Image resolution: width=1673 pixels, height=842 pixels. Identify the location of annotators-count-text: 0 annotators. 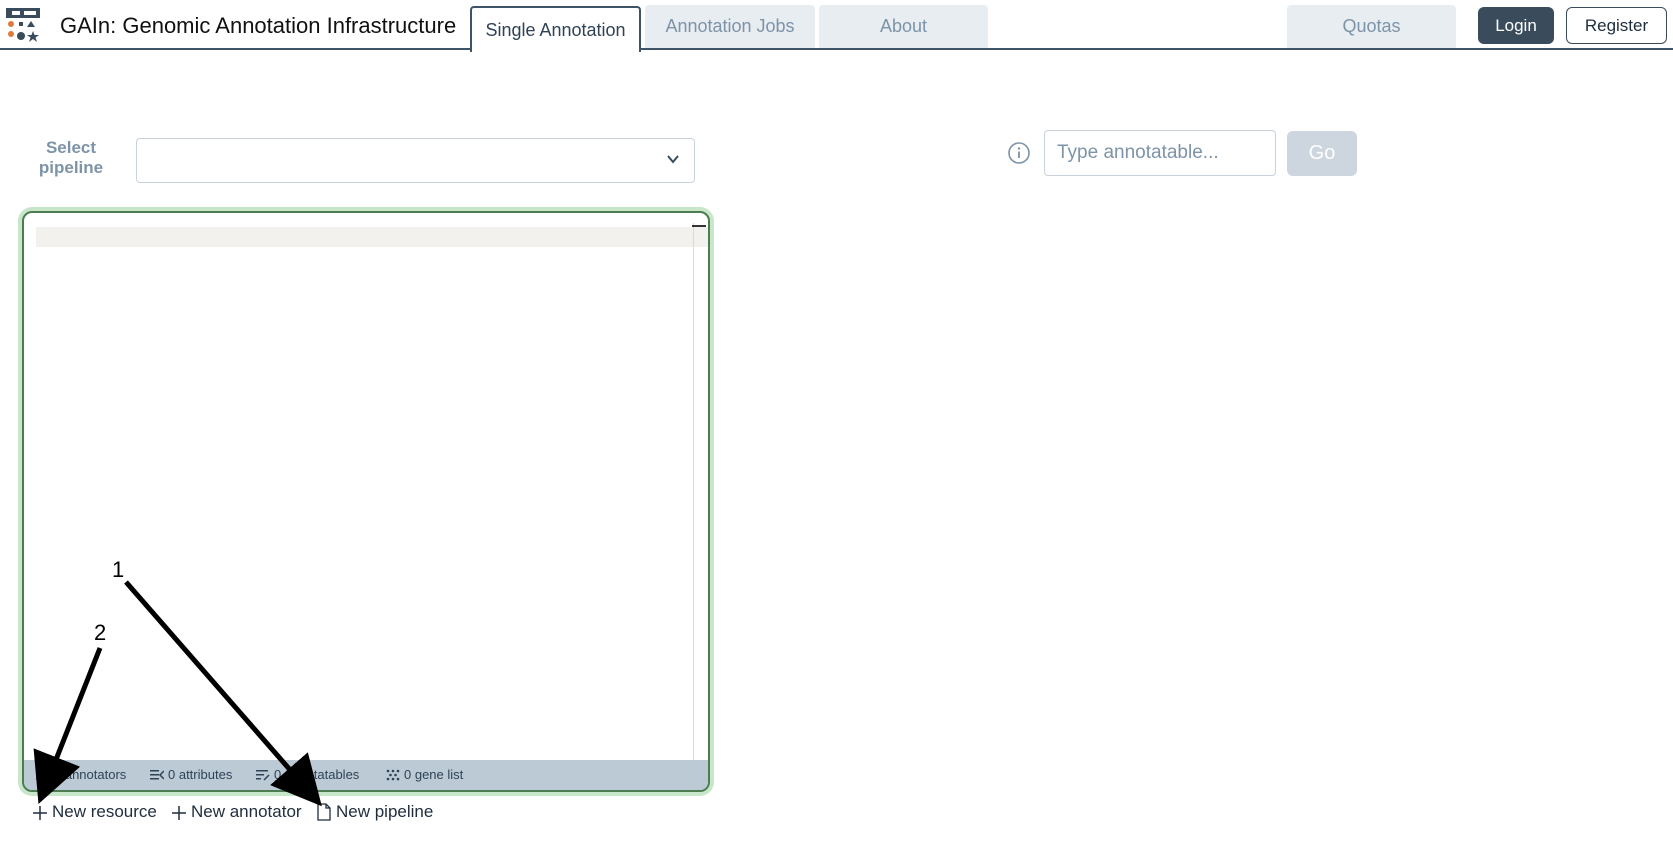
(90, 774).